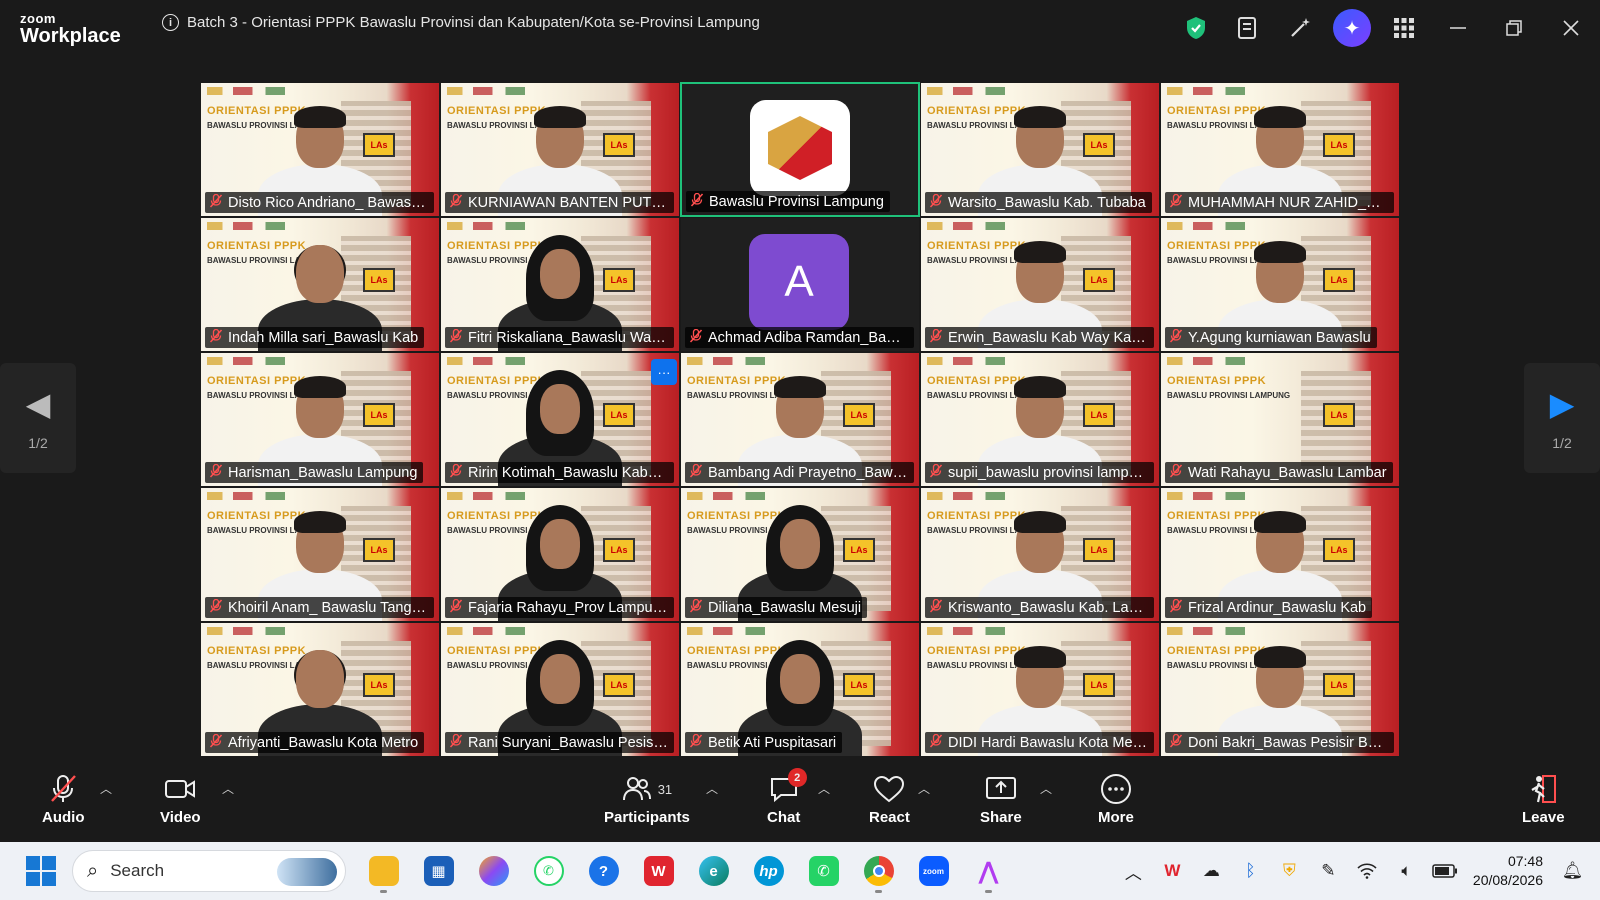 This screenshot has height=900, width=1600. Describe the element at coordinates (1279, 337) in the screenshot. I see `participant-name: Y.Agung kurniawan Bawaslu` at that location.